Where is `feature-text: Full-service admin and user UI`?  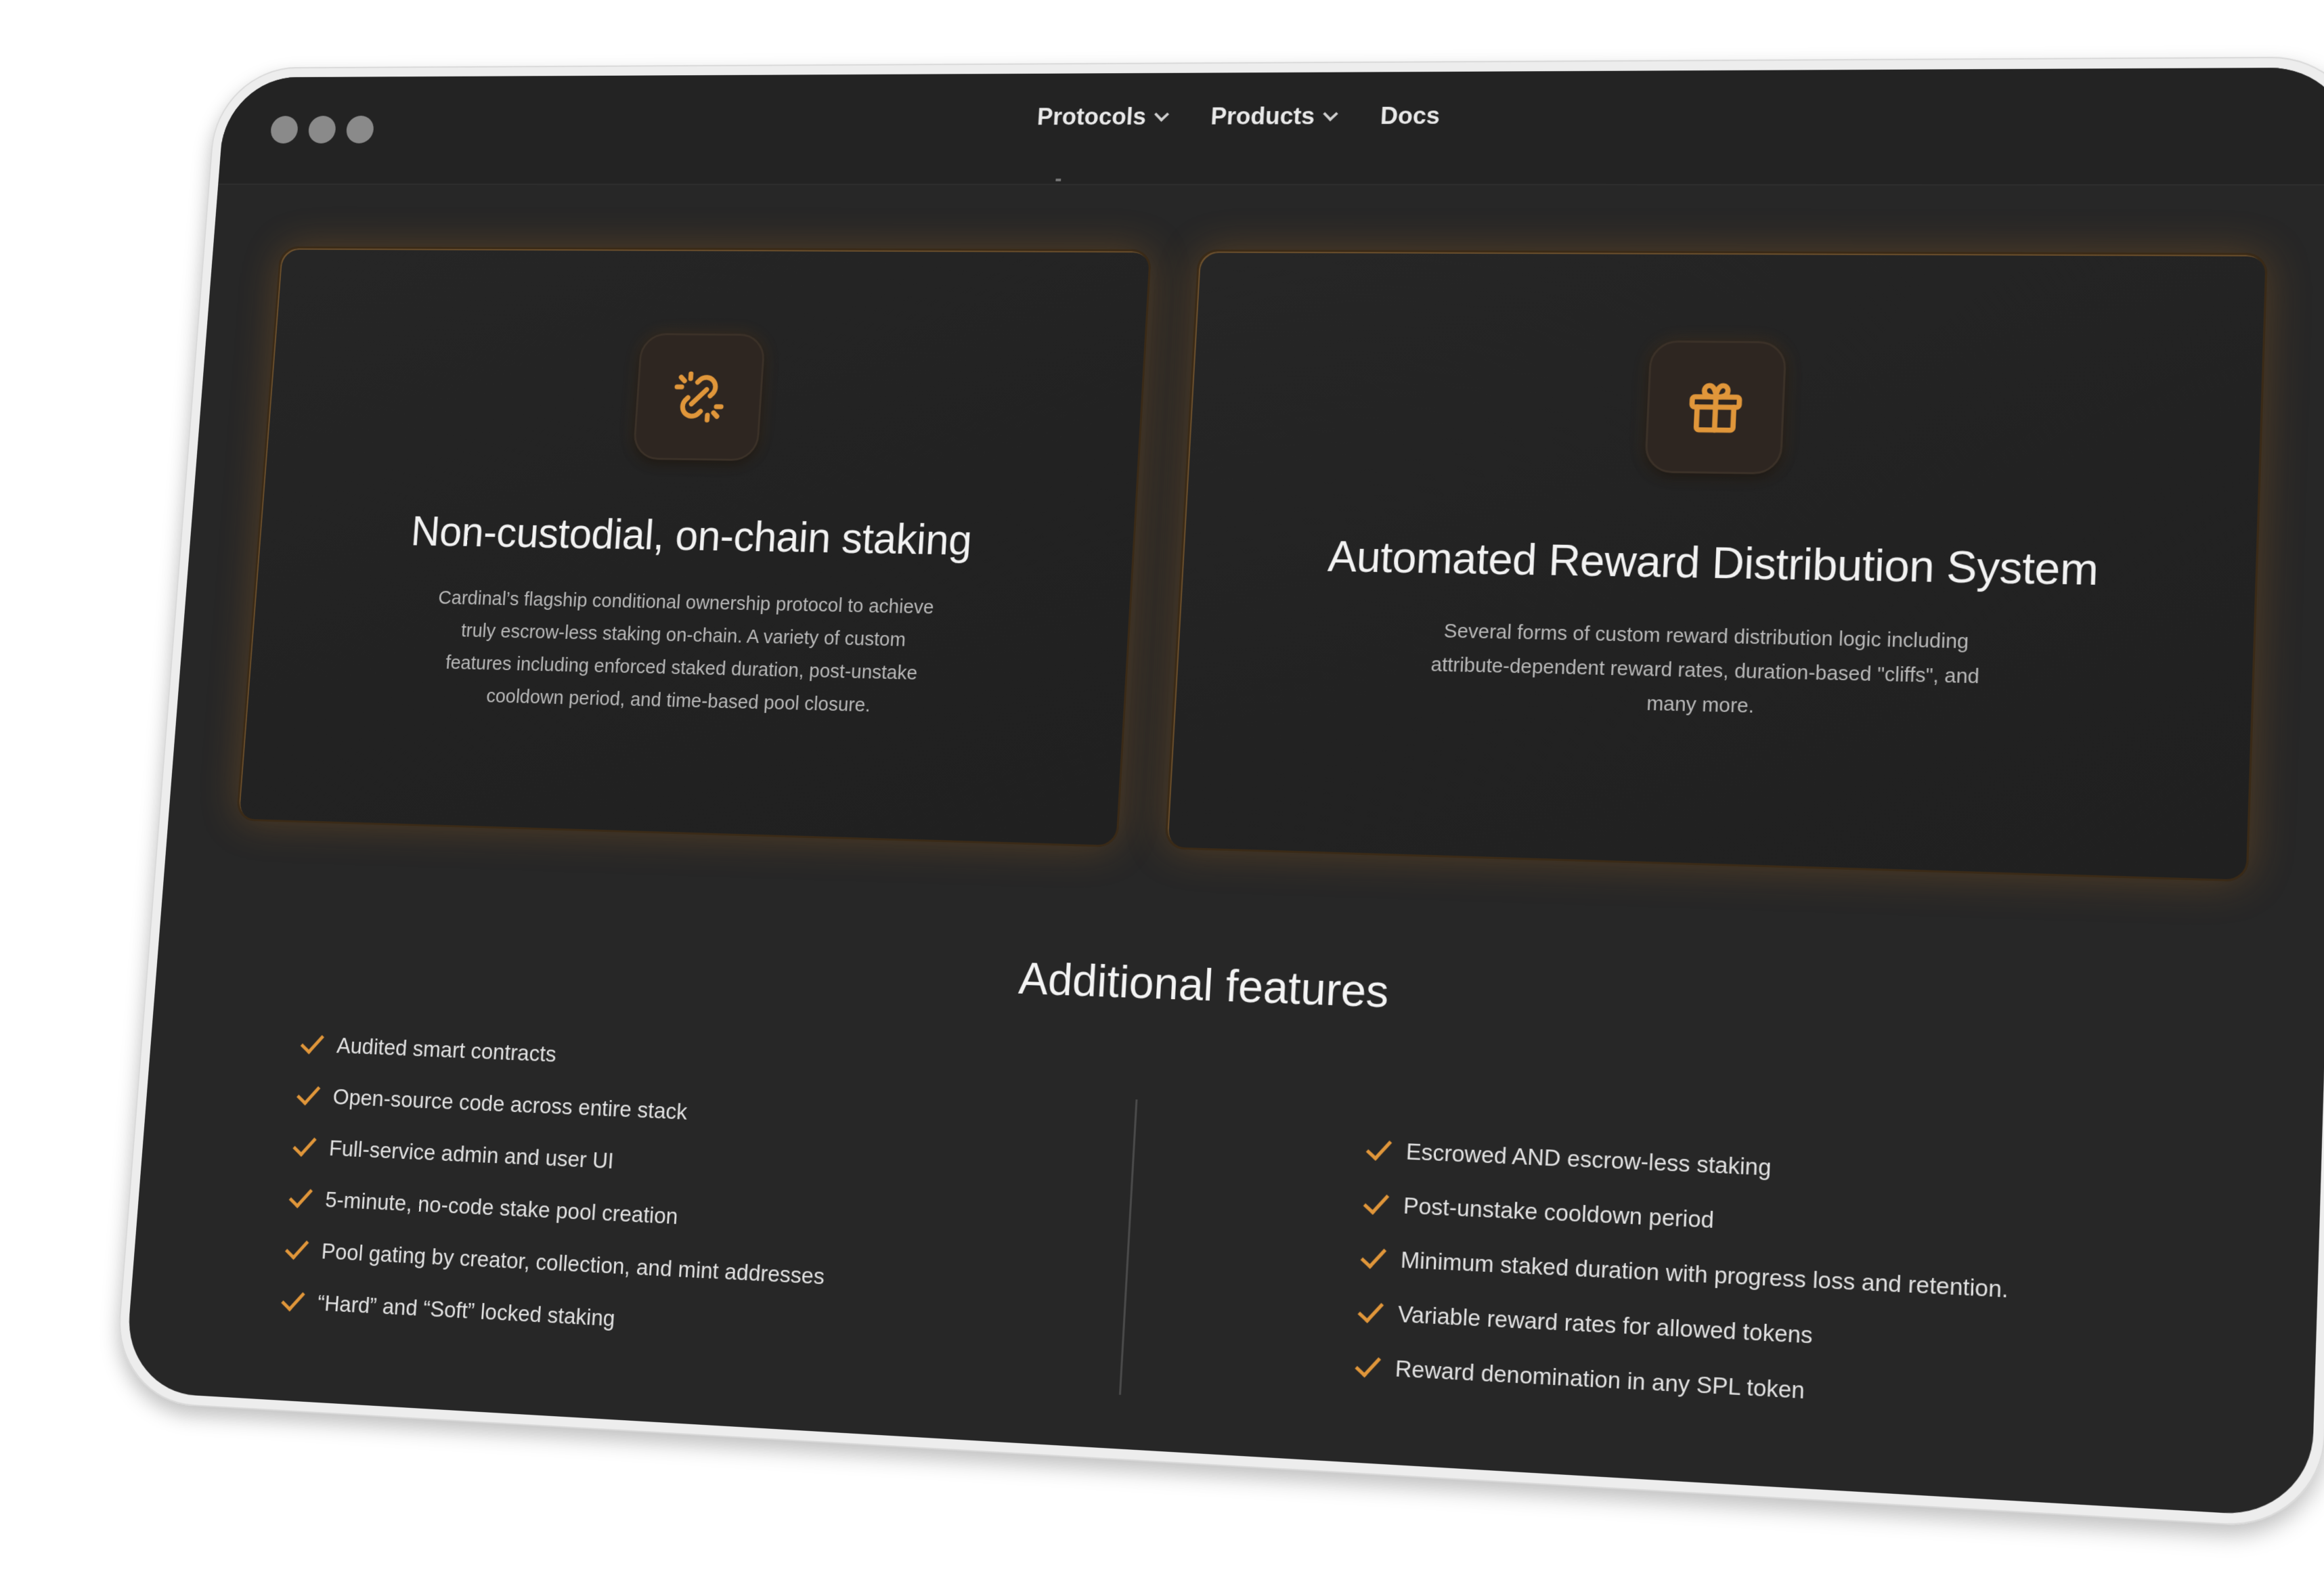
feature-text: Full-service admin and user UI is located at coordinates (472, 1154).